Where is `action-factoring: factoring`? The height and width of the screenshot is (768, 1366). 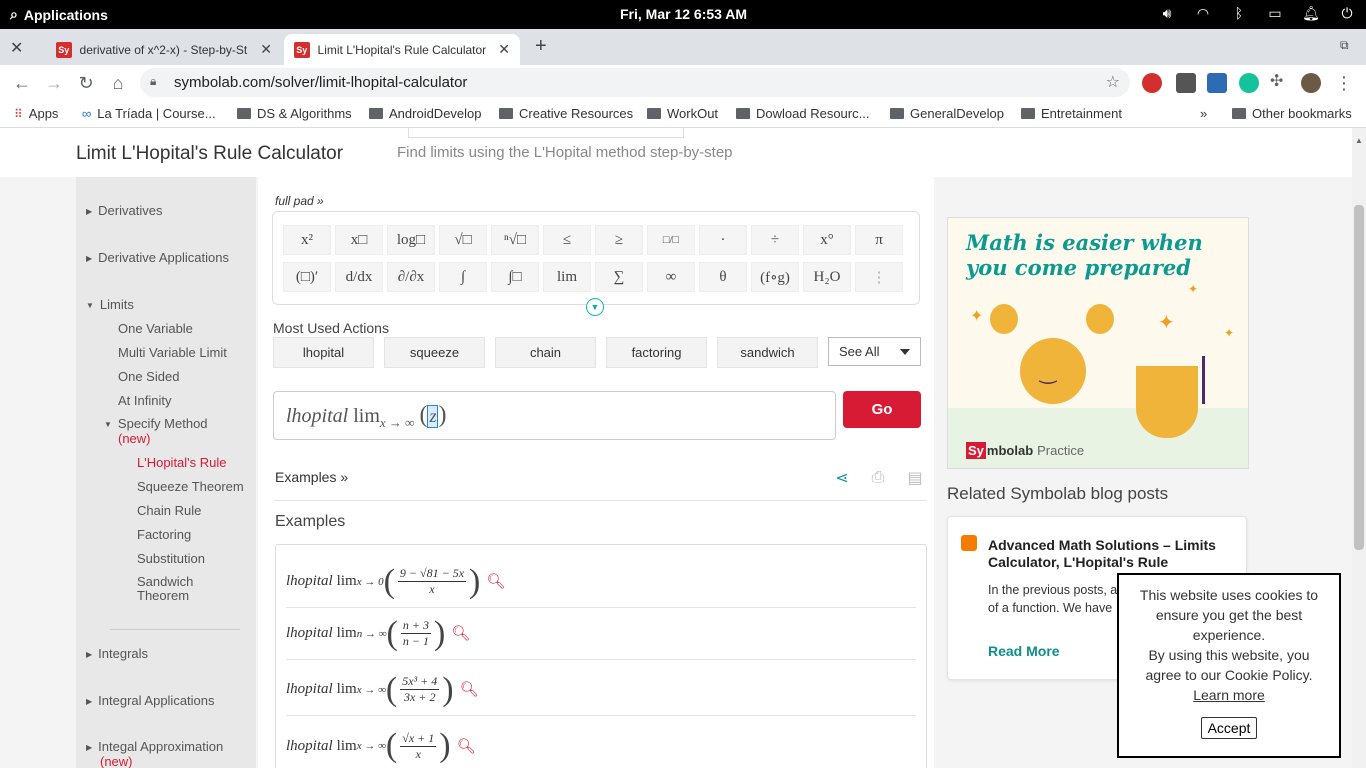
action-factoring: factoring is located at coordinates (656, 352).